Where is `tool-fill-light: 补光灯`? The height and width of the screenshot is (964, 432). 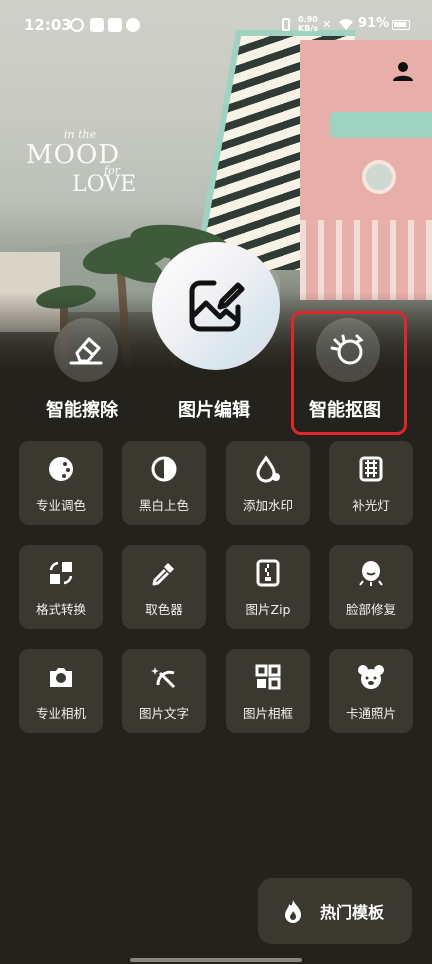
tool-fill-light: 补光灯 is located at coordinates (371, 483).